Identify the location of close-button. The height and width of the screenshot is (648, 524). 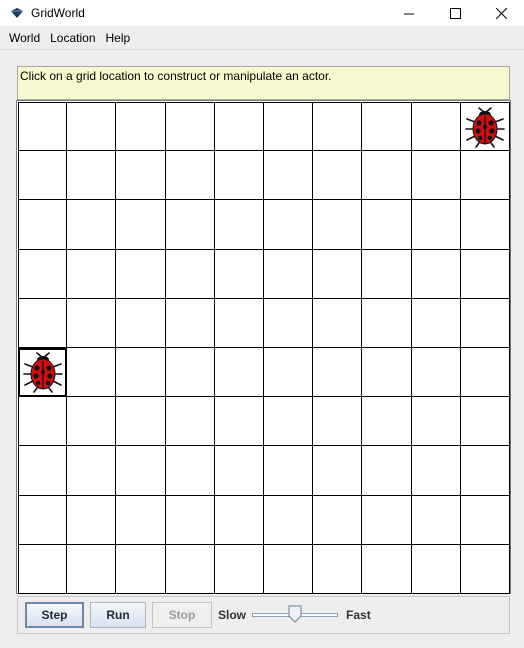
(501, 13).